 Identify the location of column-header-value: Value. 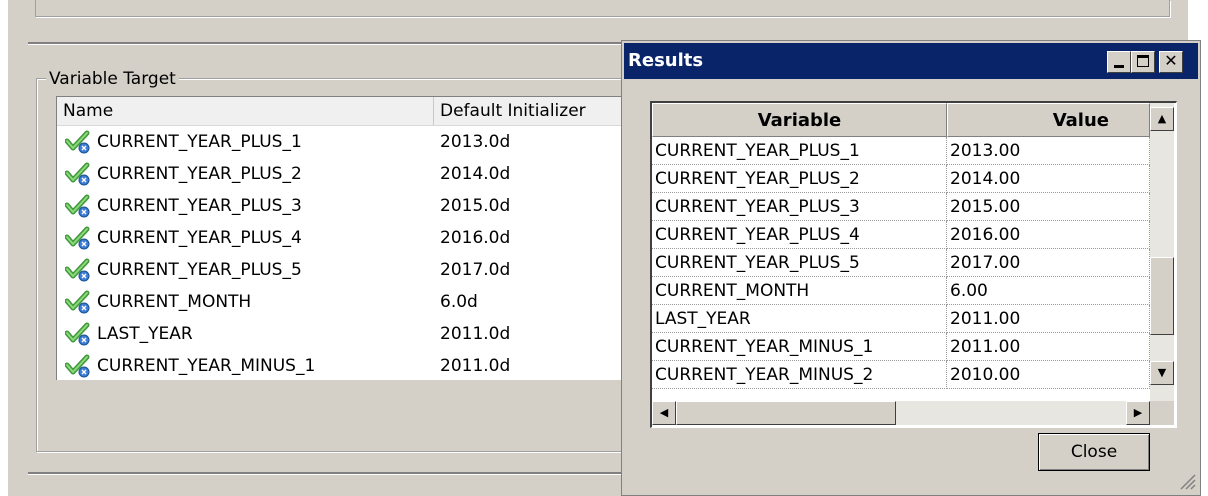
(1048, 120).